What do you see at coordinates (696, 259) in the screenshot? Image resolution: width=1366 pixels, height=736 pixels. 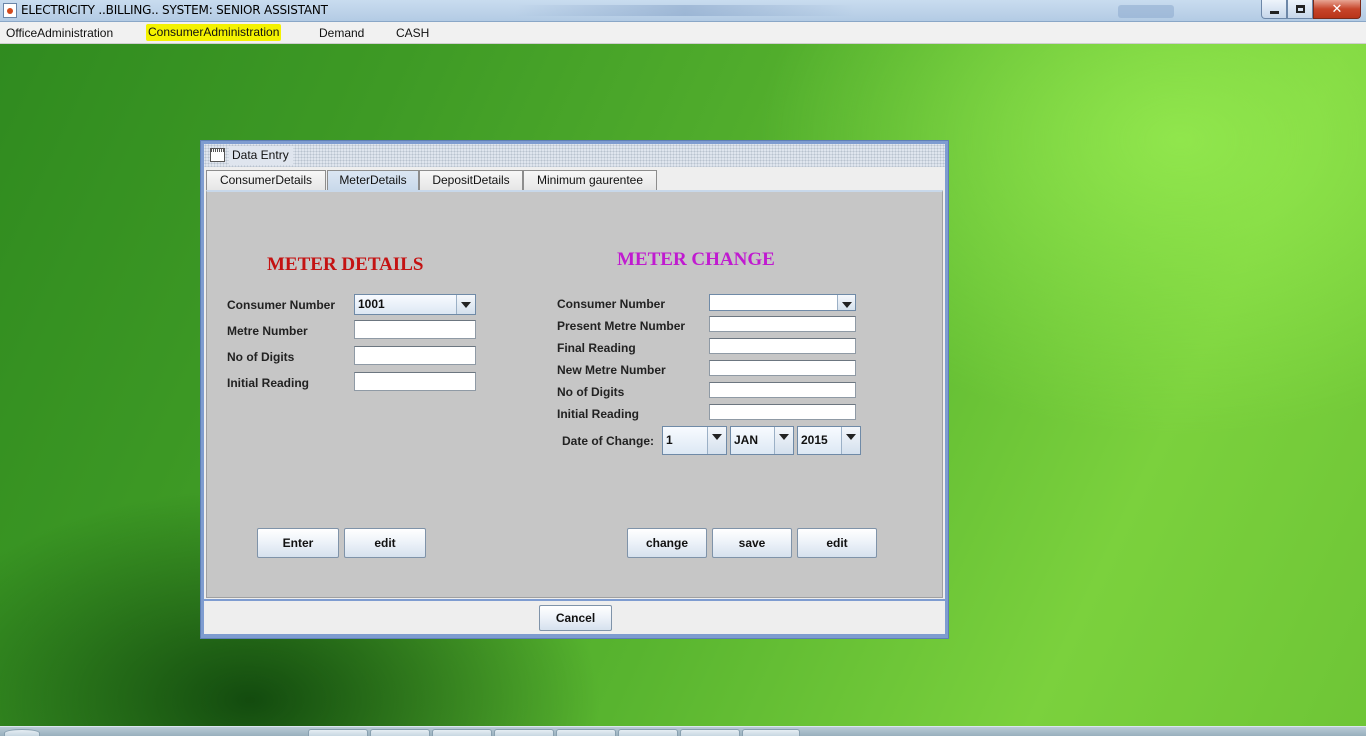 I see `meter-change-heading: METER CHANGE` at bounding box center [696, 259].